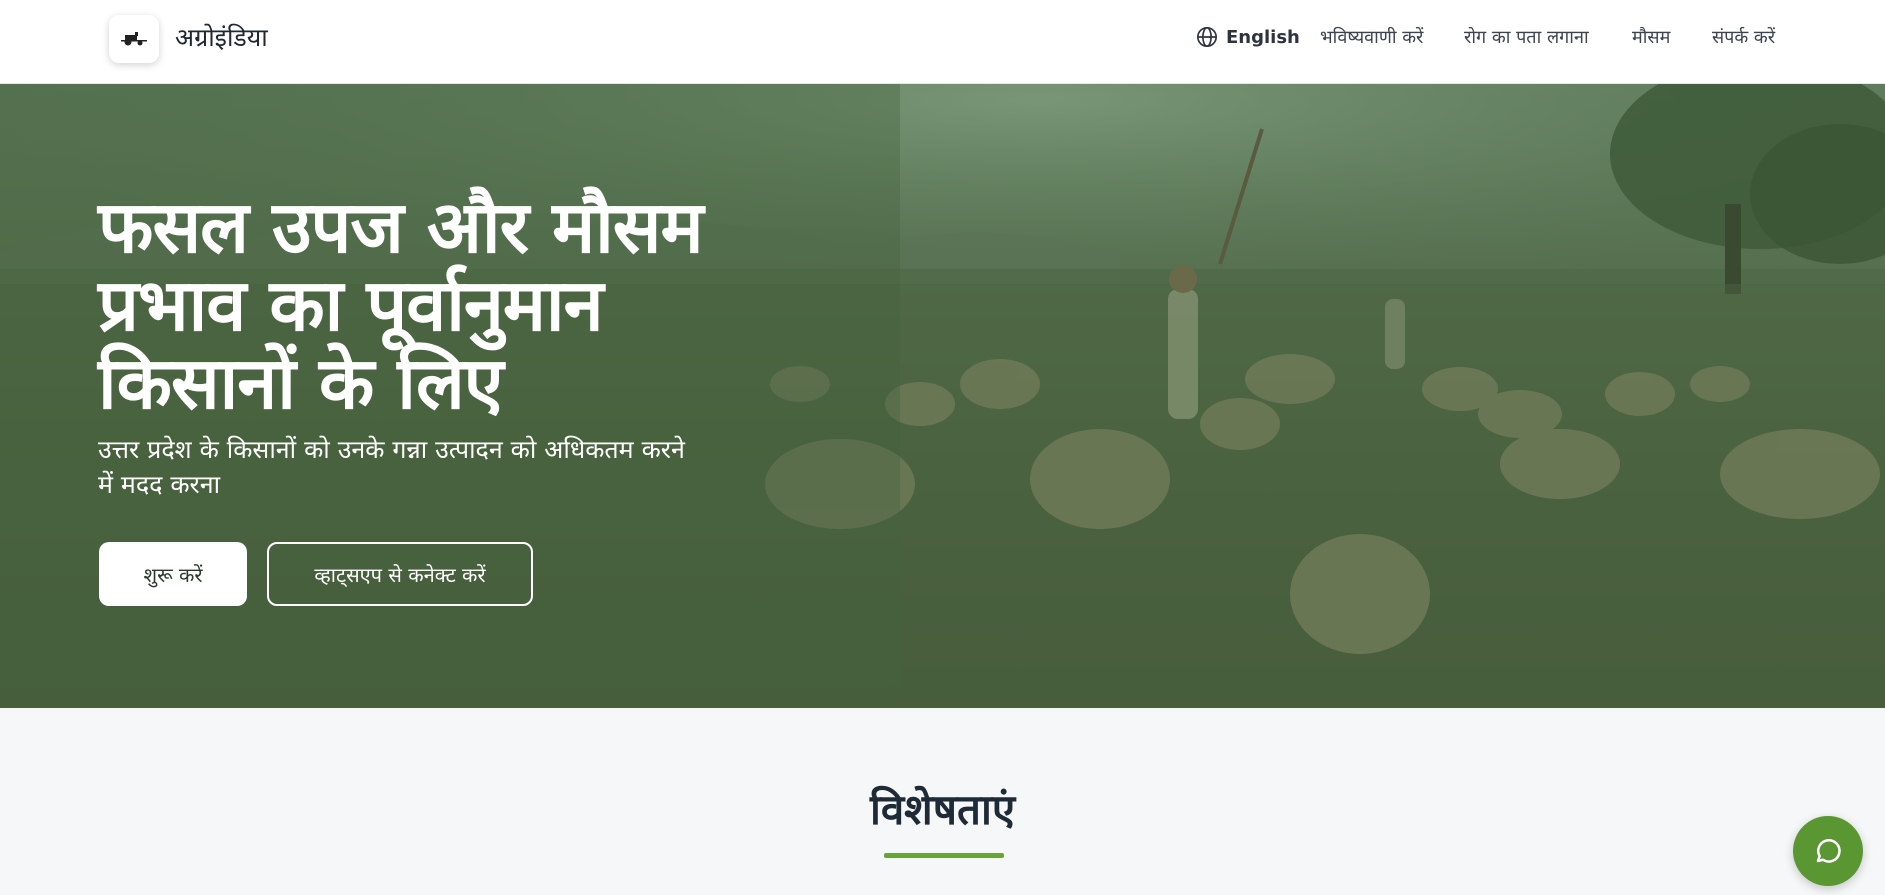  Describe the element at coordinates (944, 855) in the screenshot. I see `features-heading-underline` at that location.